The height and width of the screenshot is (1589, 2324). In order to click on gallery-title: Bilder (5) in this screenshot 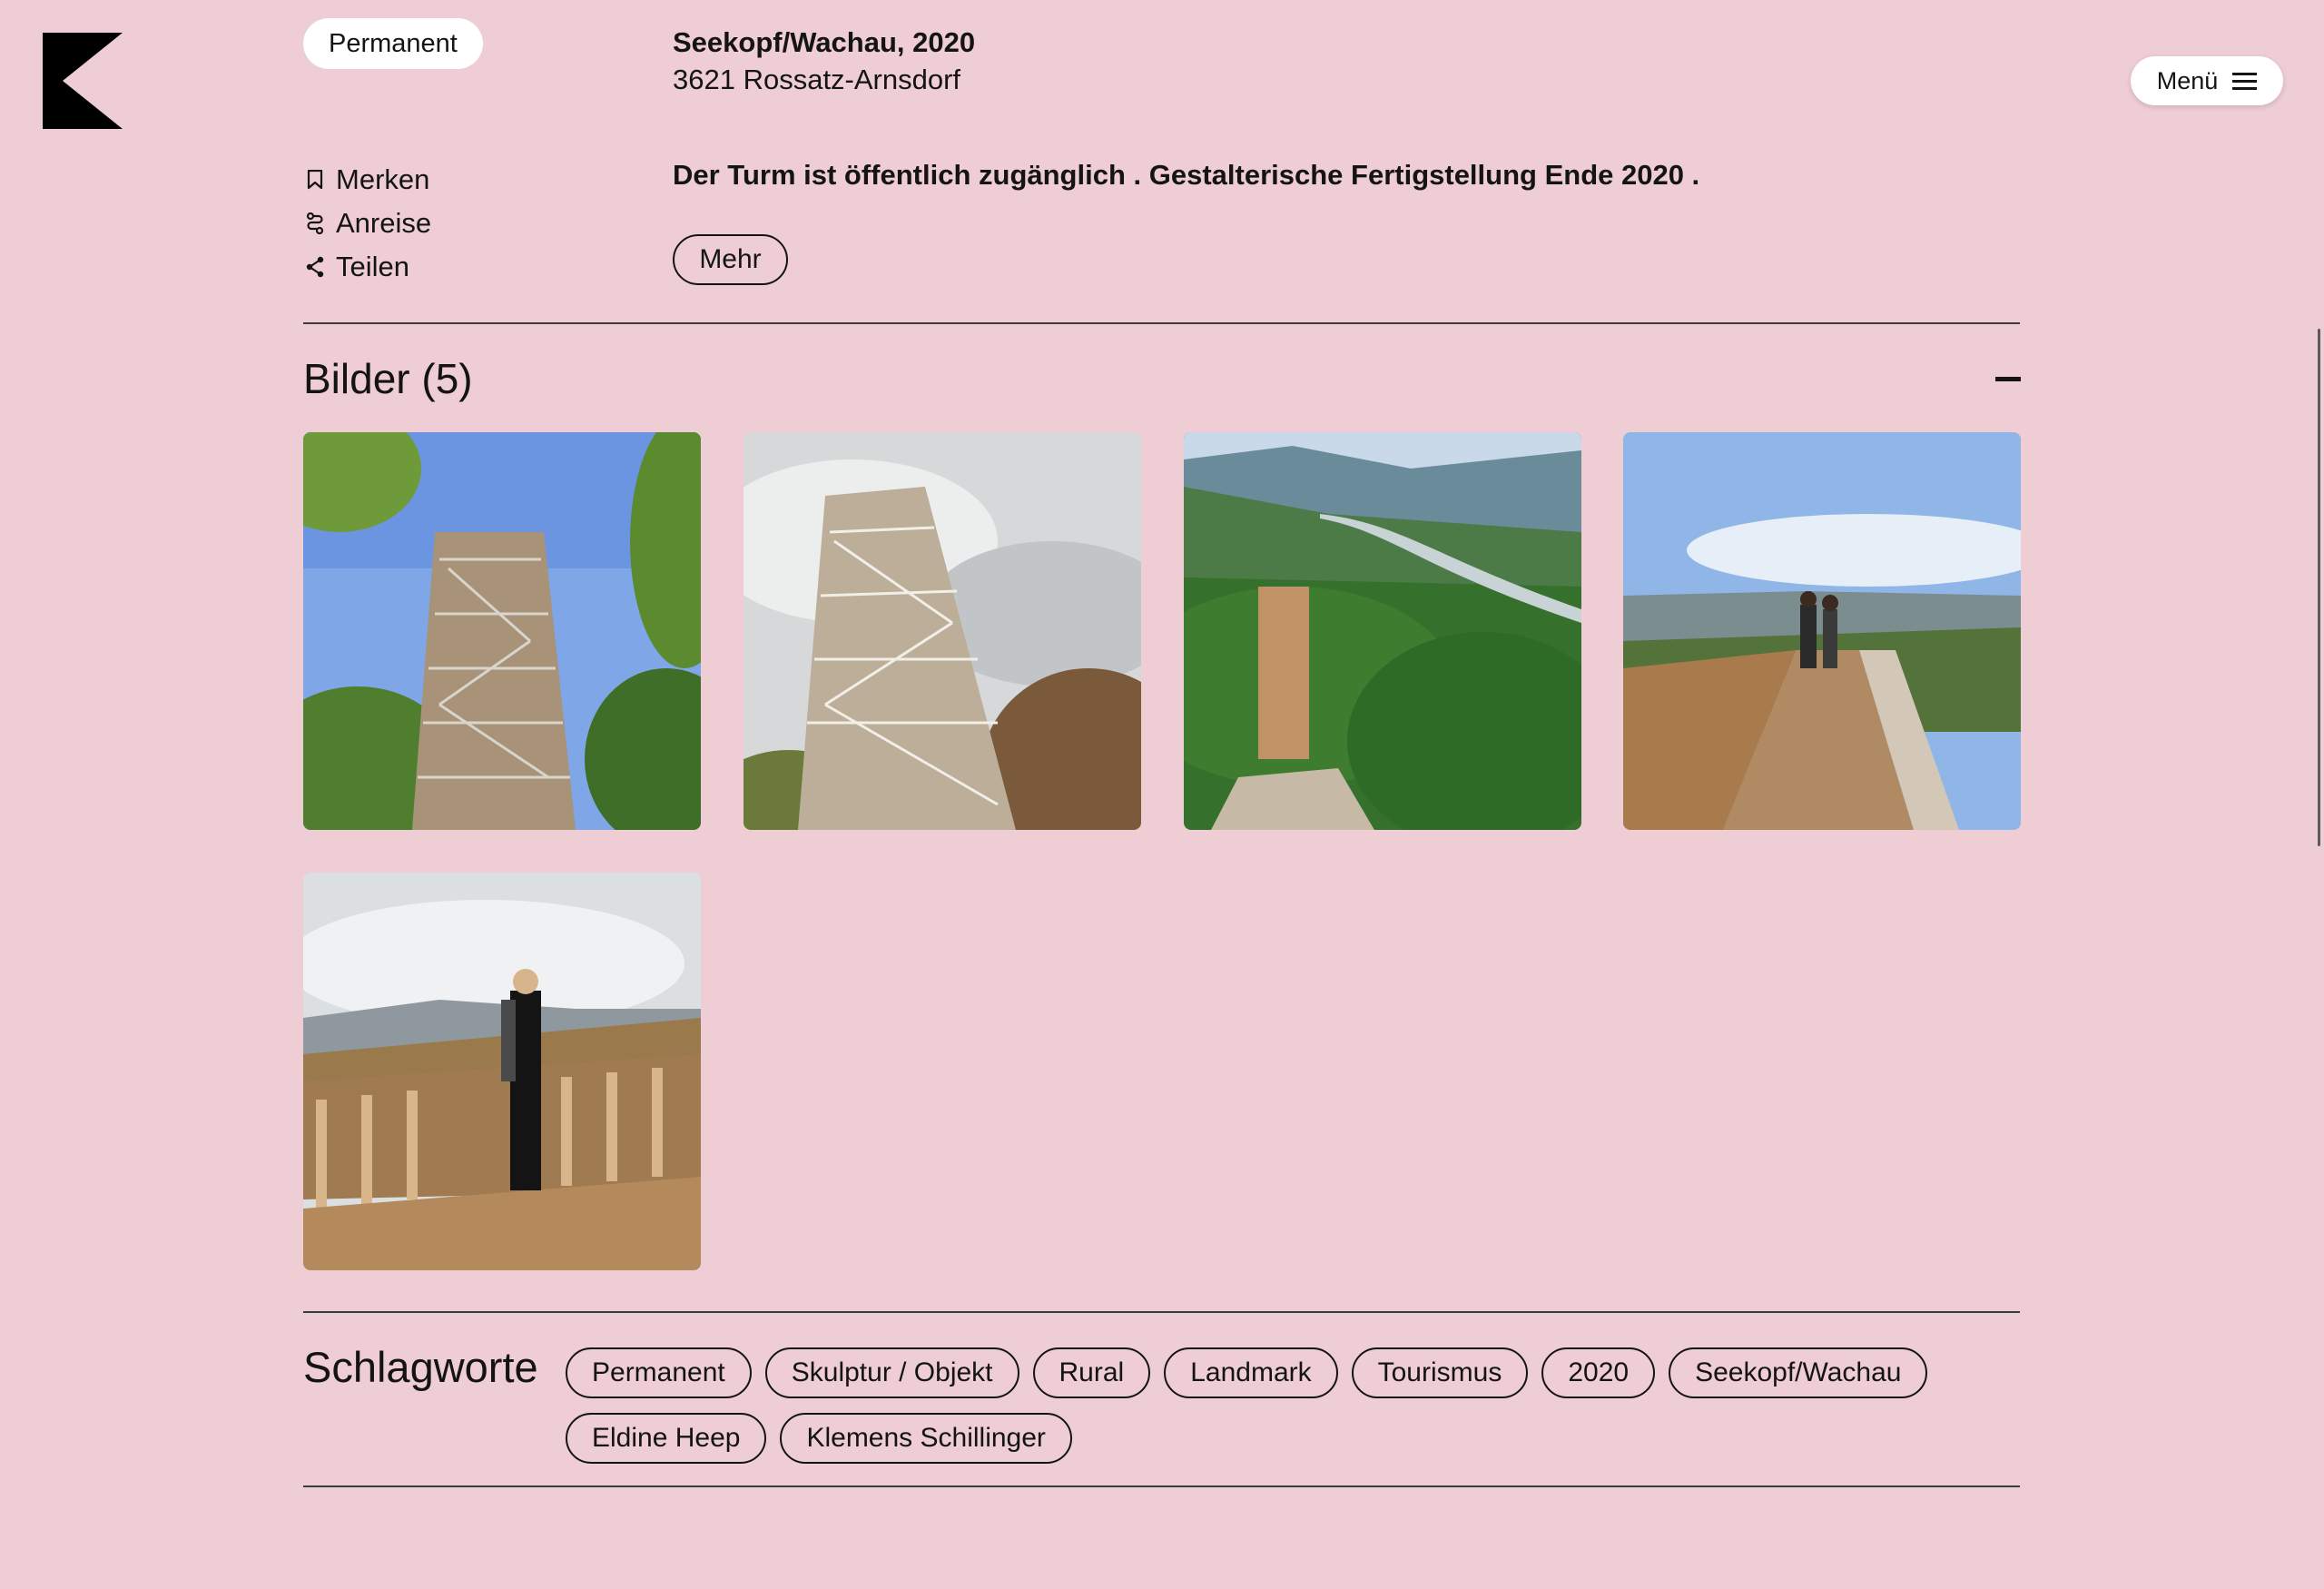, I will do `click(388, 378)`.